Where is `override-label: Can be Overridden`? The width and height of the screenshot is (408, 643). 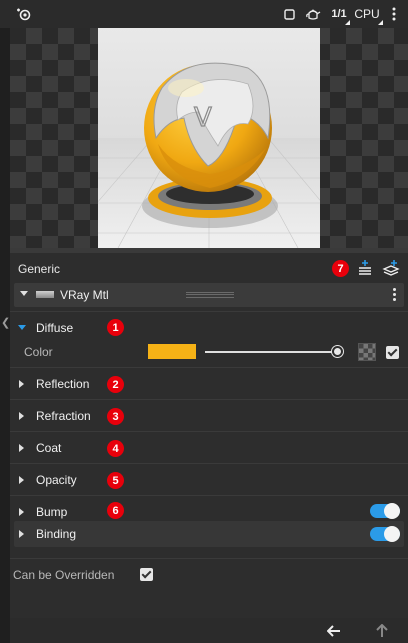
override-label: Can be Overridden is located at coordinates (64, 575).